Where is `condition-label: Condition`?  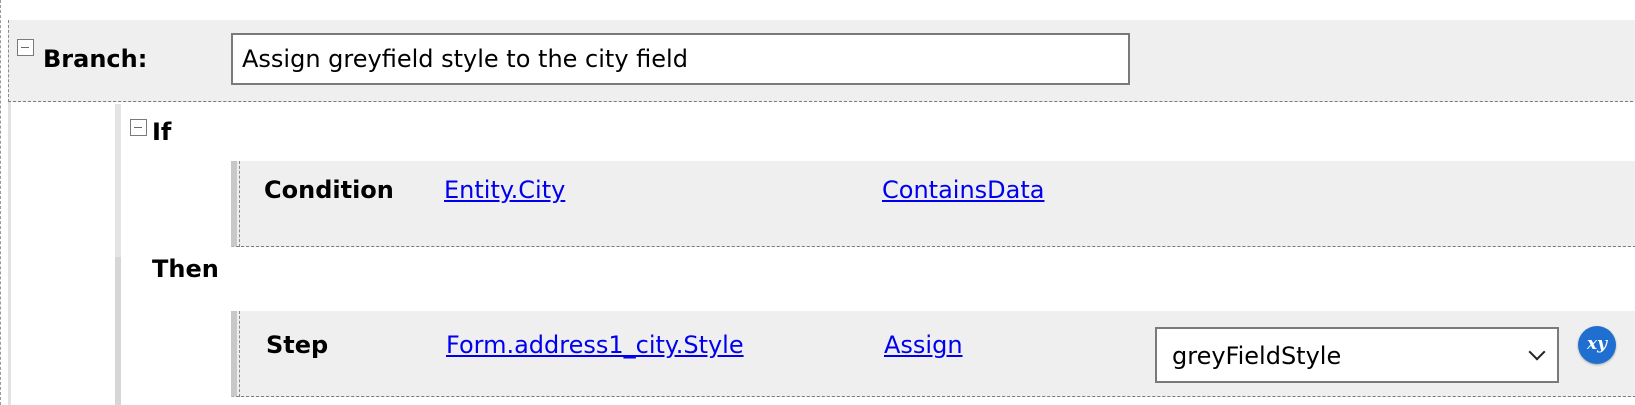 condition-label: Condition is located at coordinates (329, 190).